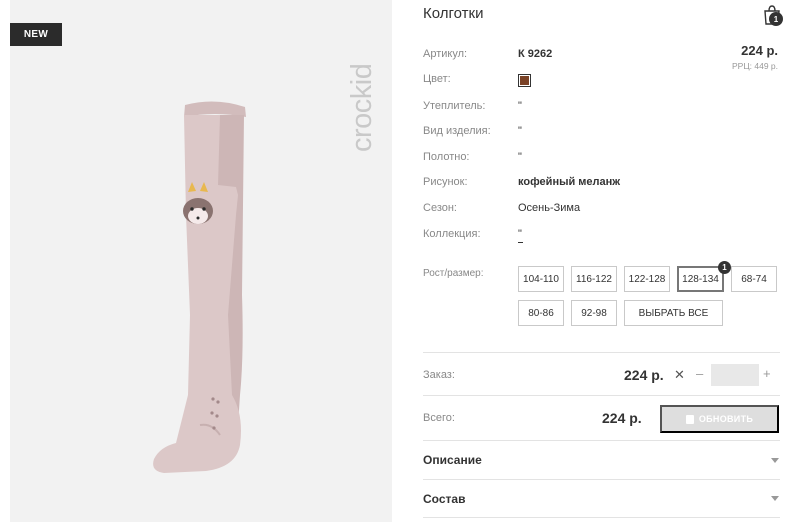  Describe the element at coordinates (454, 106) in the screenshot. I see `insulation-label: Утеплитель:` at that location.